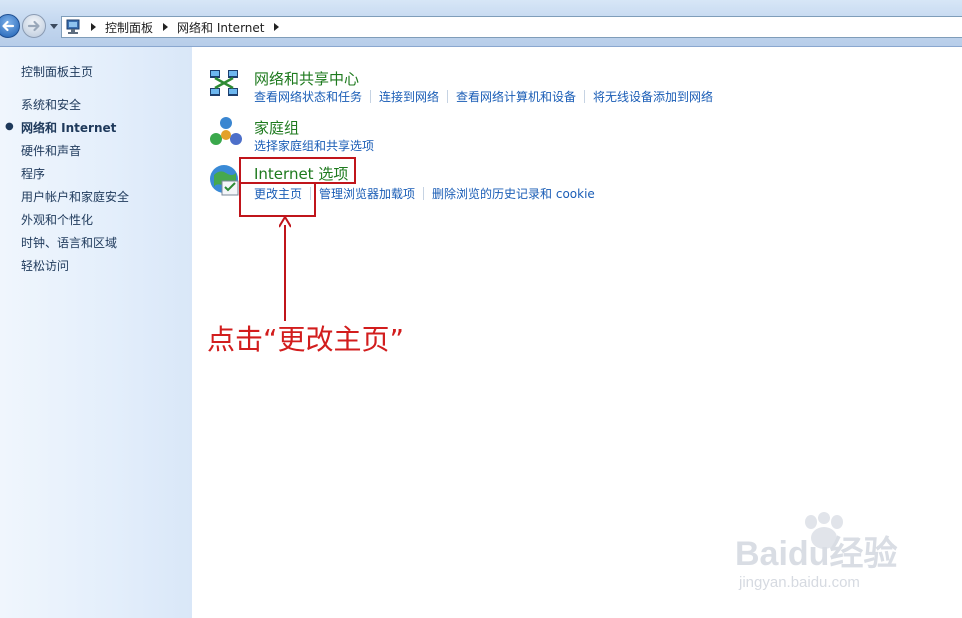  What do you see at coordinates (51, 150) in the screenshot?
I see `sidebar-item-hardware-sound: 硬件和声音` at bounding box center [51, 150].